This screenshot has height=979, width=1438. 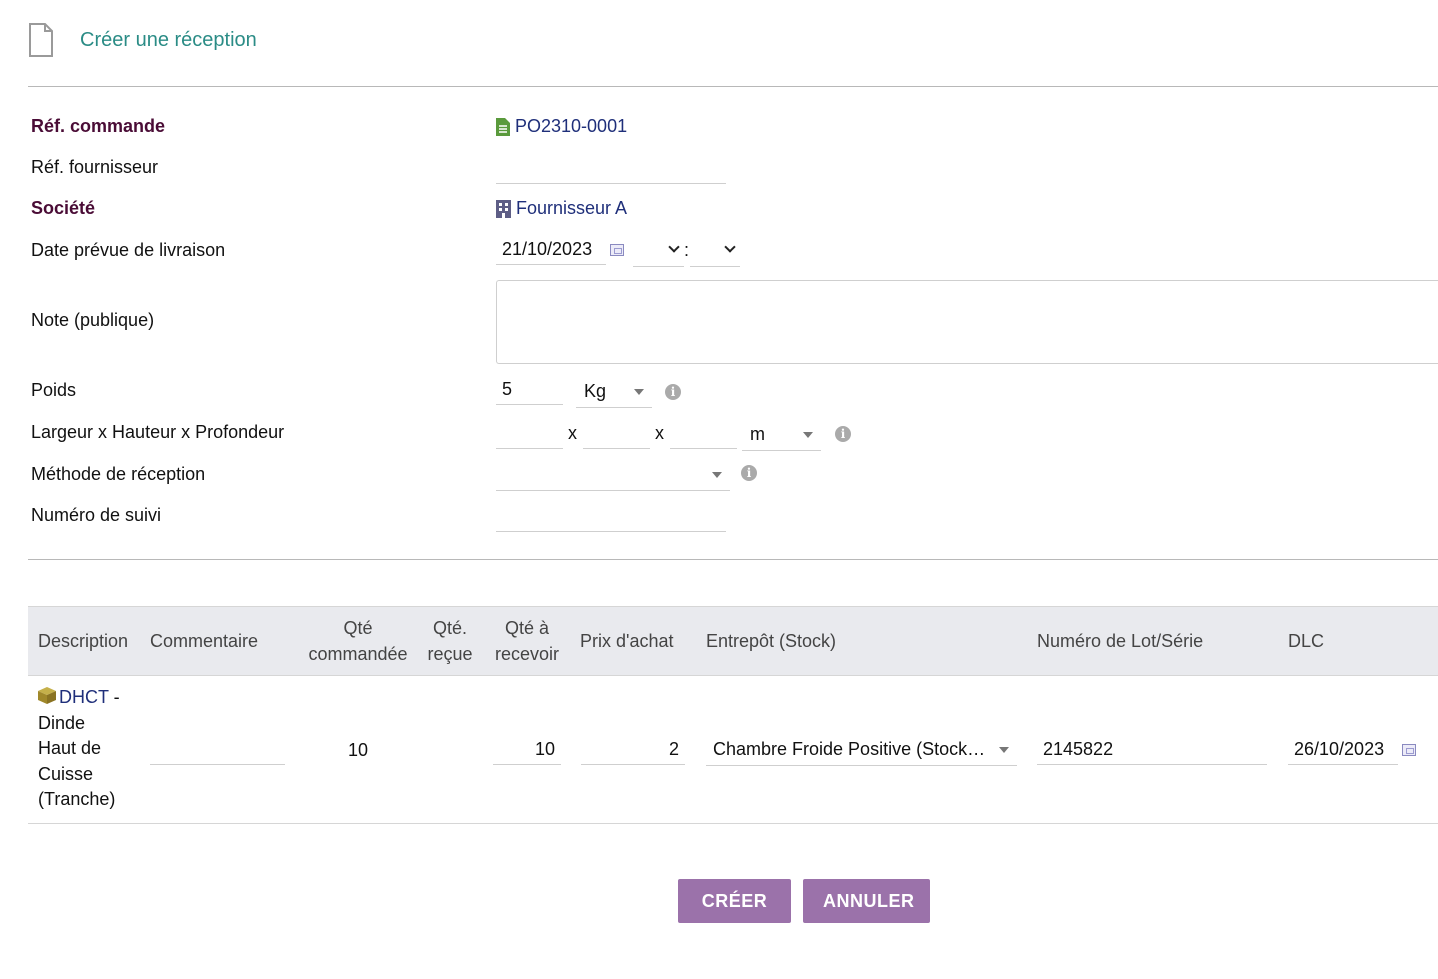 I want to click on th-qte-a-recevoir-line1: Qté à, so click(x=527, y=628).